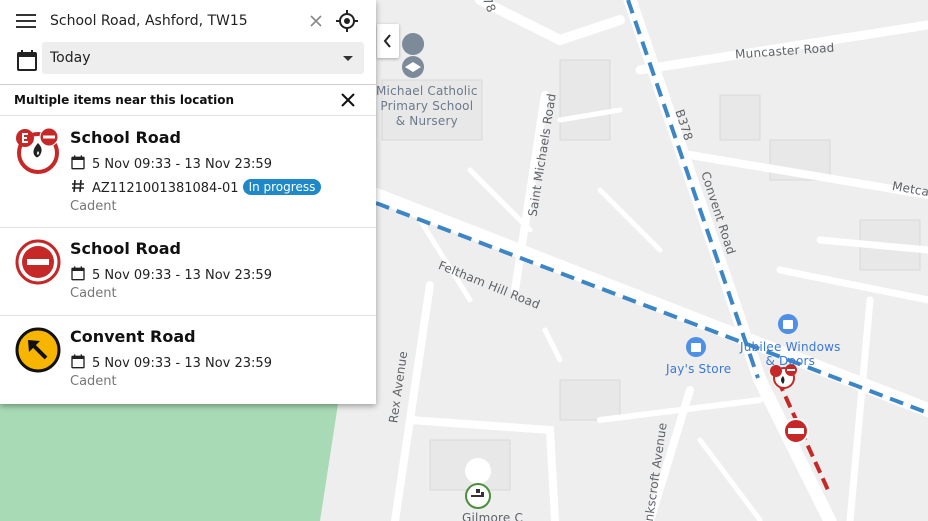 The width and height of the screenshot is (928, 521). Describe the element at coordinates (348, 100) in the screenshot. I see `close-icon` at that location.